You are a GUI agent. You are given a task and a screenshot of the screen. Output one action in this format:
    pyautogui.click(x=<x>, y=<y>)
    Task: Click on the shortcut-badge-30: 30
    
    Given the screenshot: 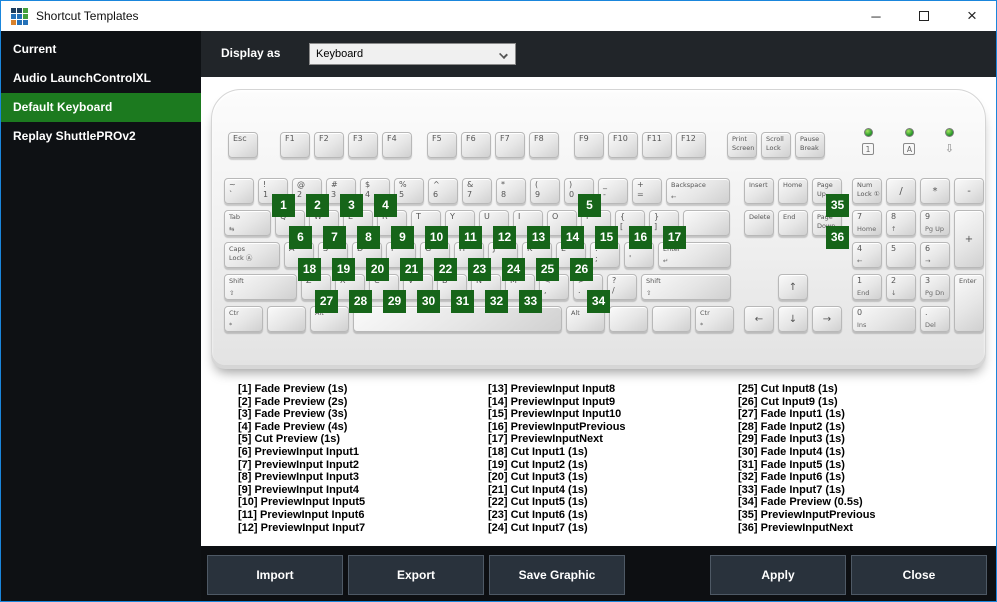 What is the action you would take?
    pyautogui.click(x=428, y=301)
    